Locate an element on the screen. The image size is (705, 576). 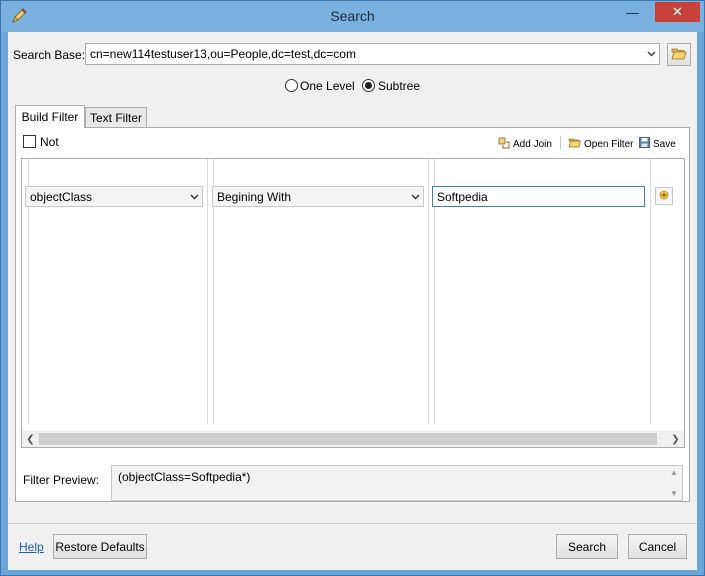
window-title: Search is located at coordinates (352, 16).